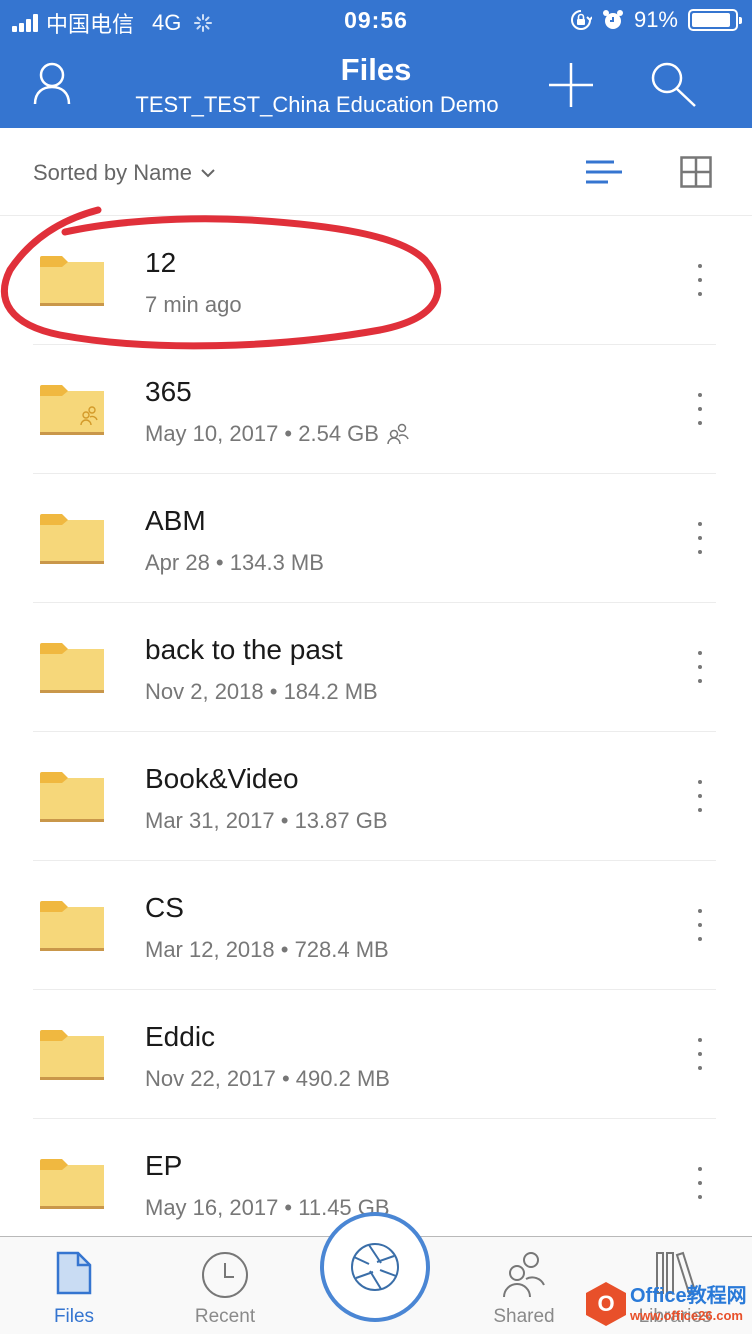 This screenshot has height=1334, width=752. I want to click on watermark-url: www.office26.com, so click(686, 1315).